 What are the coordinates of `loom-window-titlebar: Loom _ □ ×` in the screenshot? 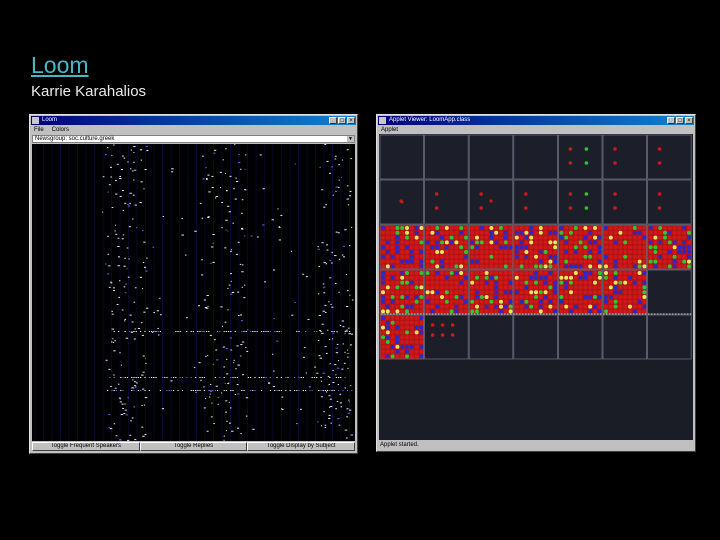 It's located at (193, 120).